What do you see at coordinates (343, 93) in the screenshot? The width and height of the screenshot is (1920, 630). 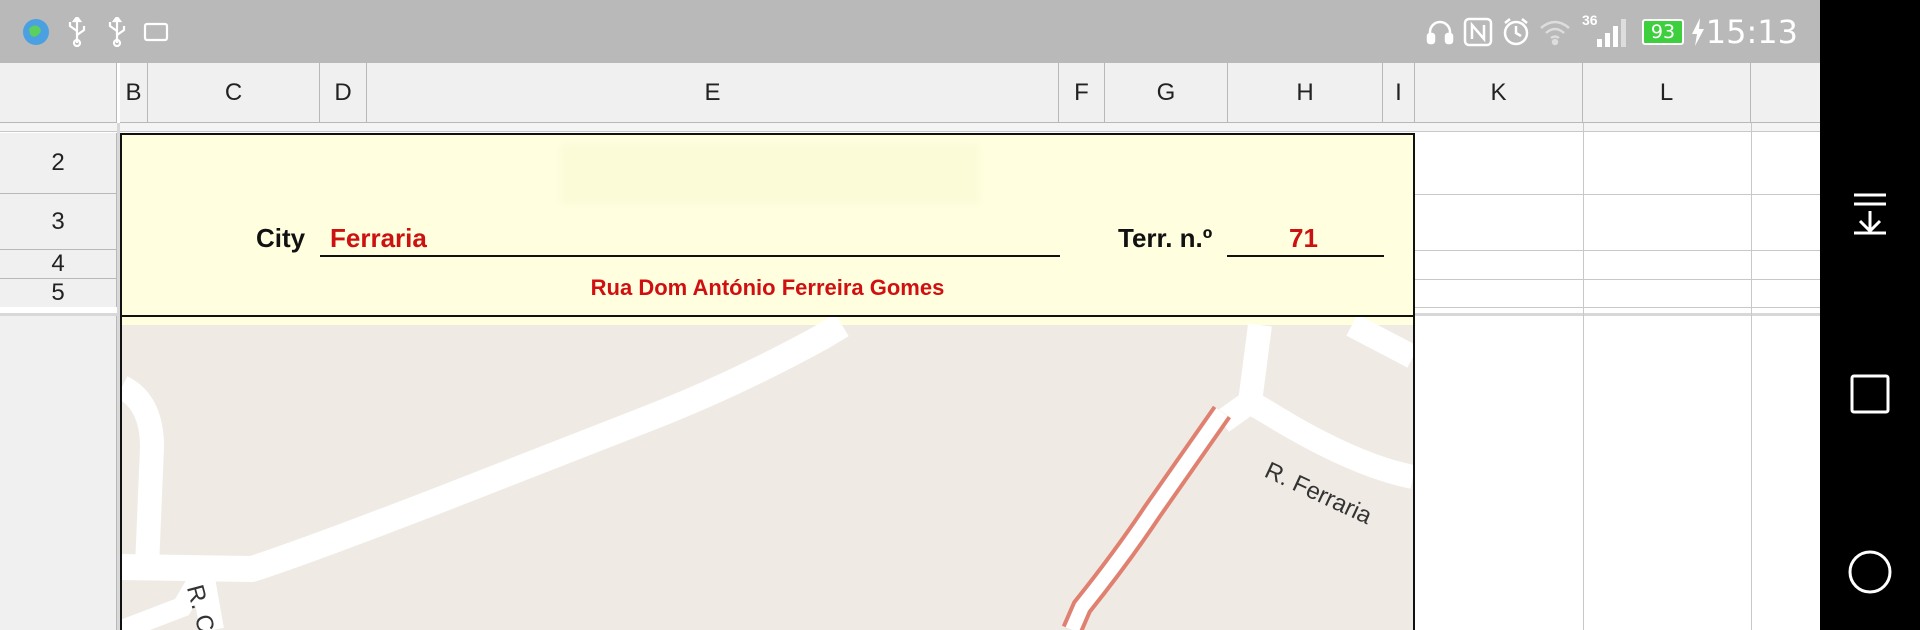 I see `column-header-d: D` at bounding box center [343, 93].